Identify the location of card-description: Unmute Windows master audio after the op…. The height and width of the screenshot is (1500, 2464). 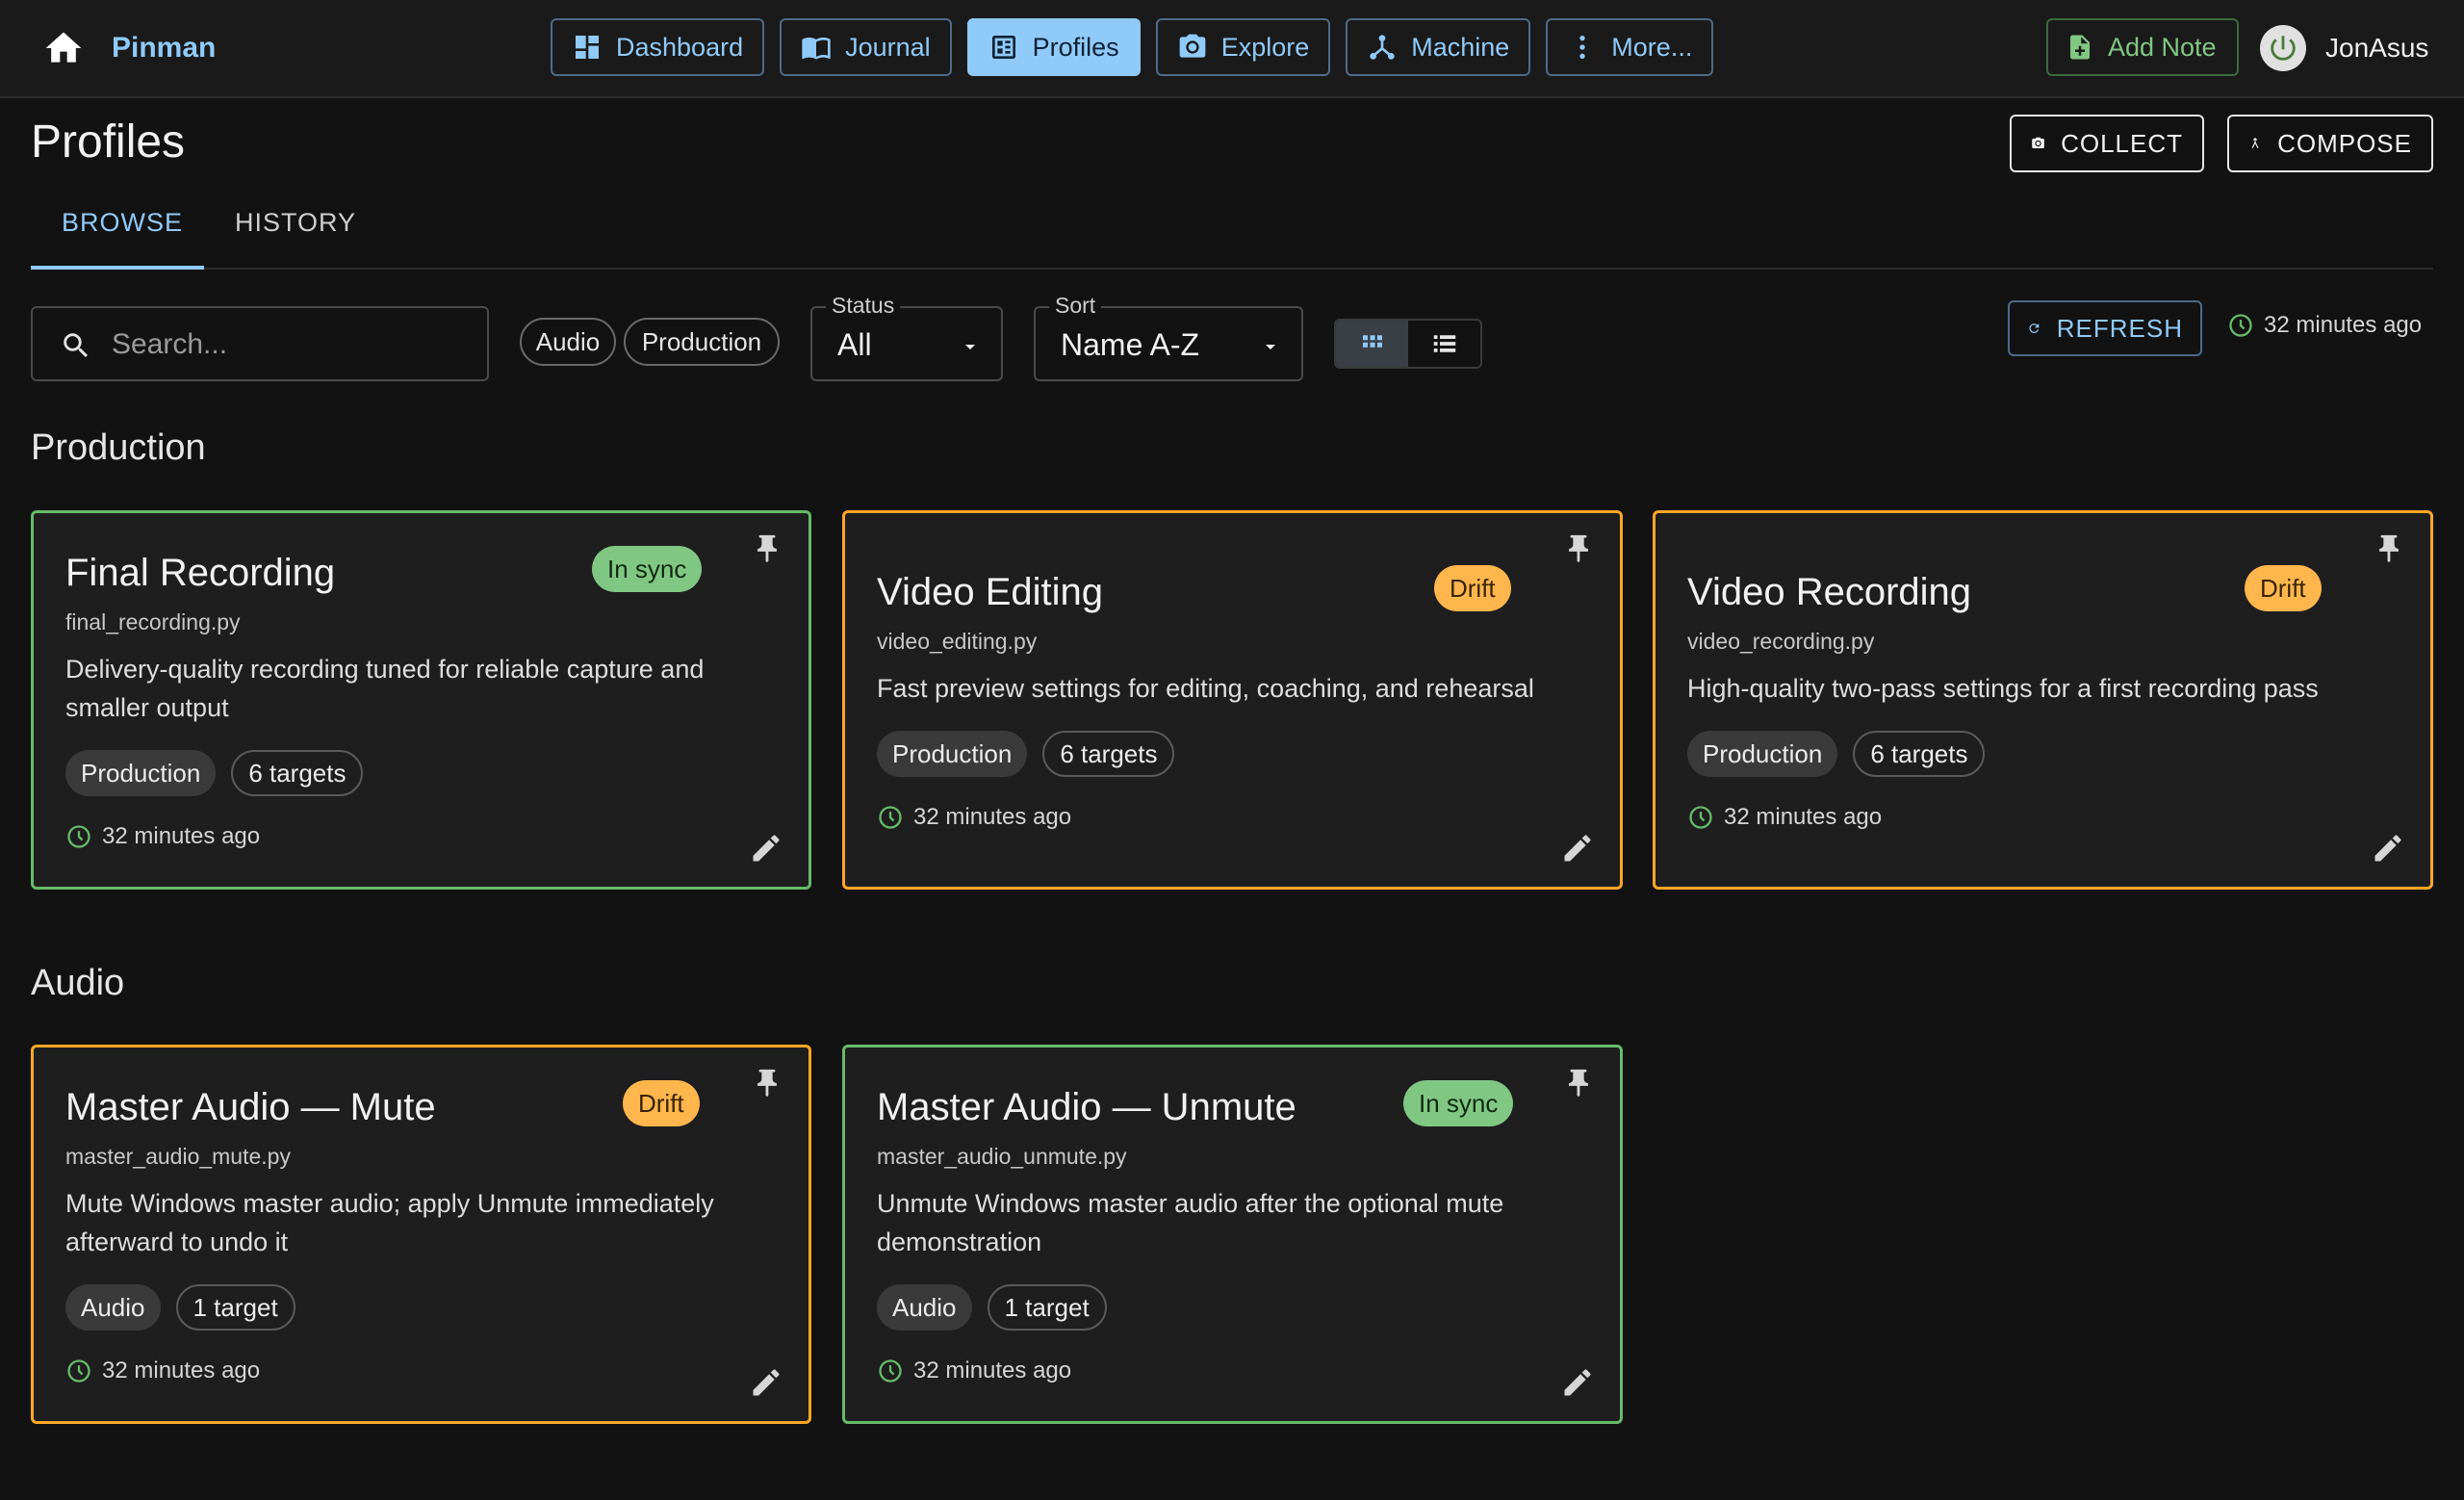
(1190, 1222).